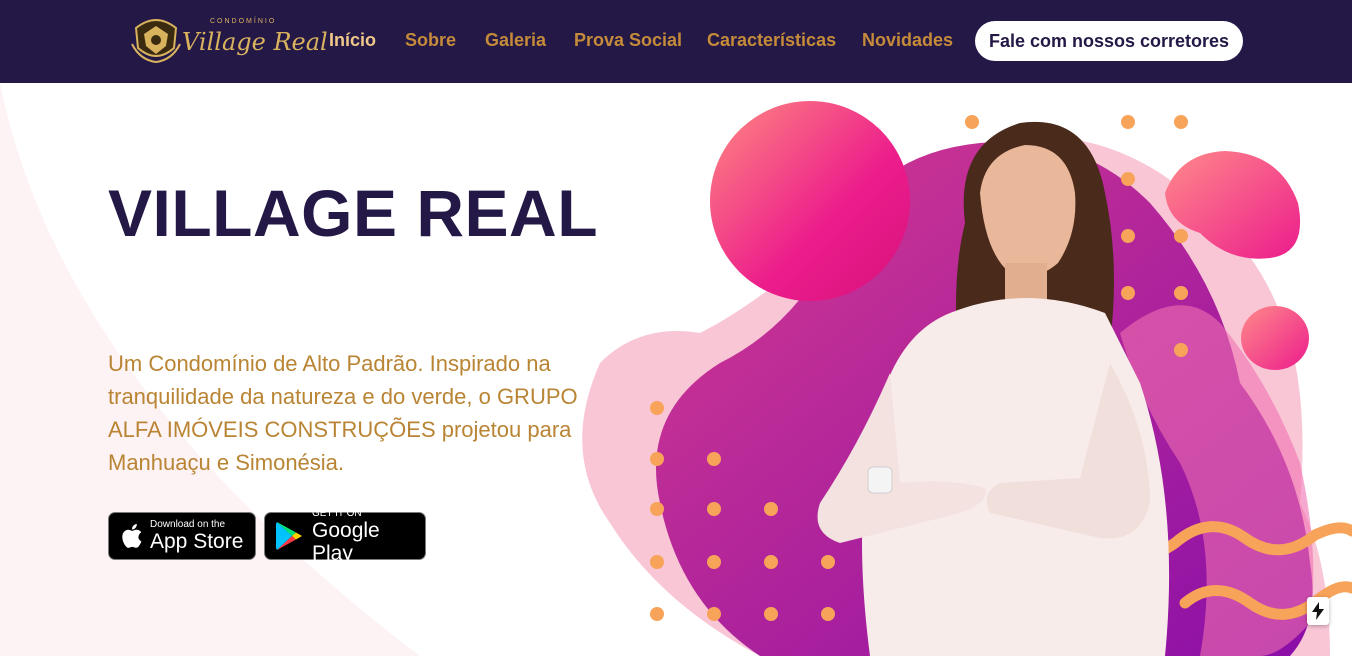  What do you see at coordinates (255, 42) in the screenshot?
I see `logo-name: Village Real` at bounding box center [255, 42].